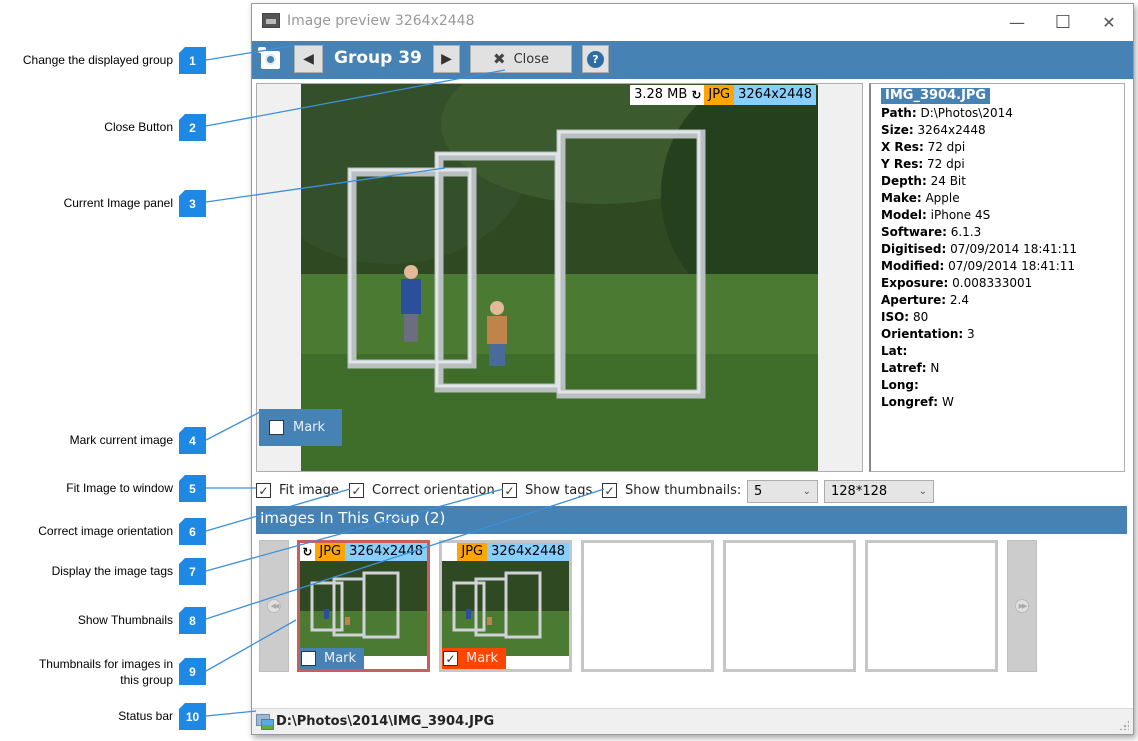  I want to click on info-value: 3264x2448, so click(951, 130).